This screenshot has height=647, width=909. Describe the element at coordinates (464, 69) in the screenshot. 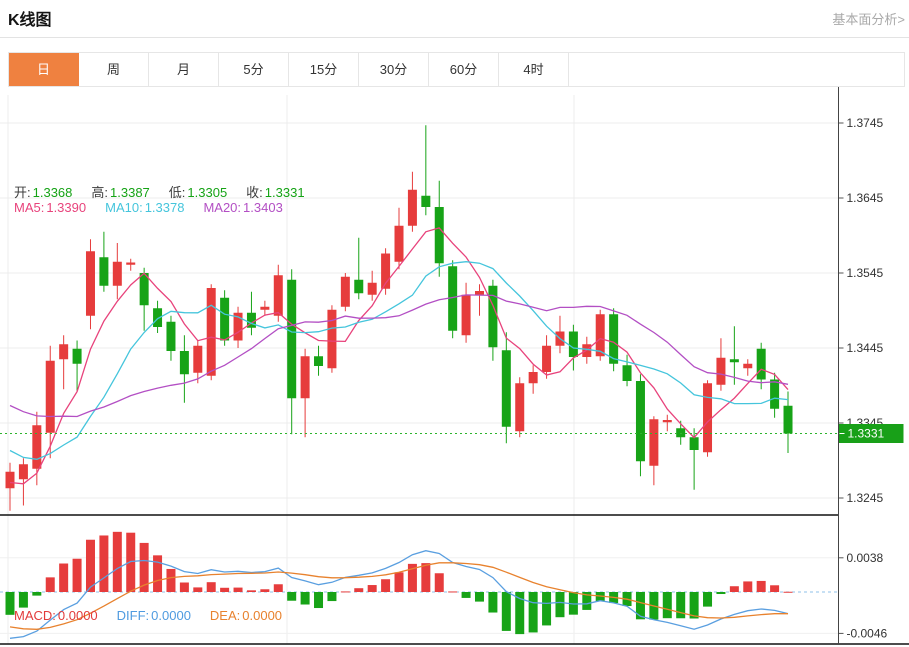

I see `tab-60分: 60分` at that location.